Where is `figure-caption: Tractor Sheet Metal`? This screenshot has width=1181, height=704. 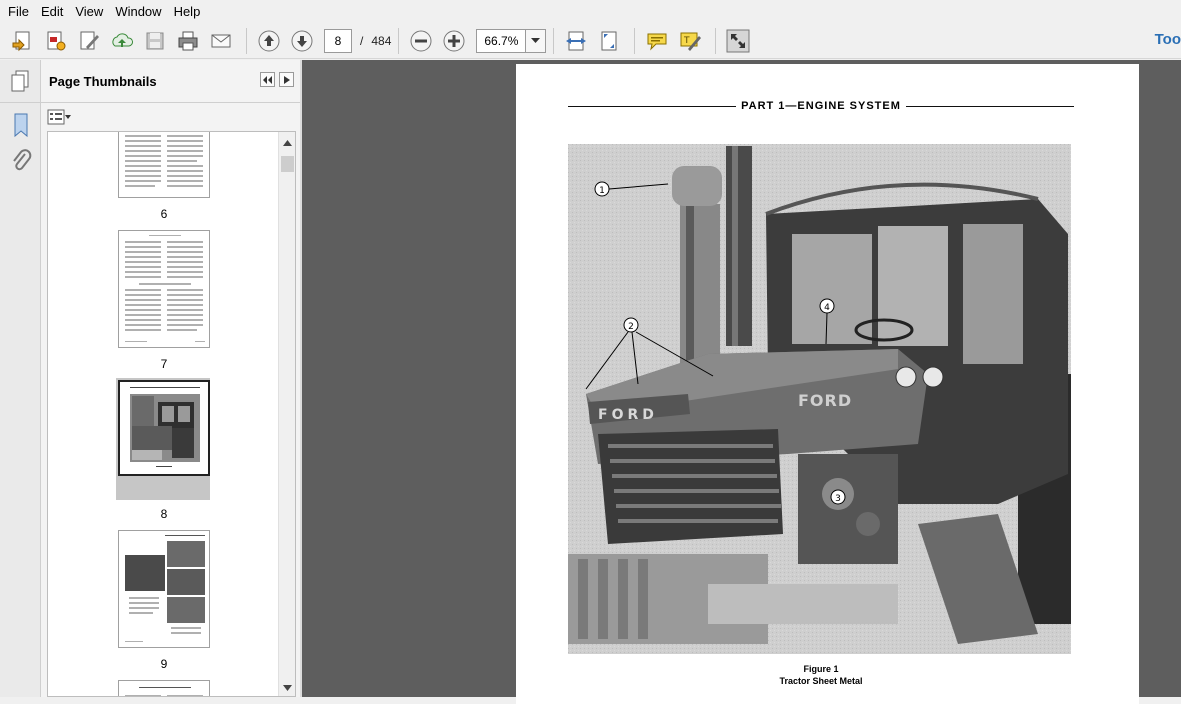 figure-caption: Tractor Sheet Metal is located at coordinates (821, 681).